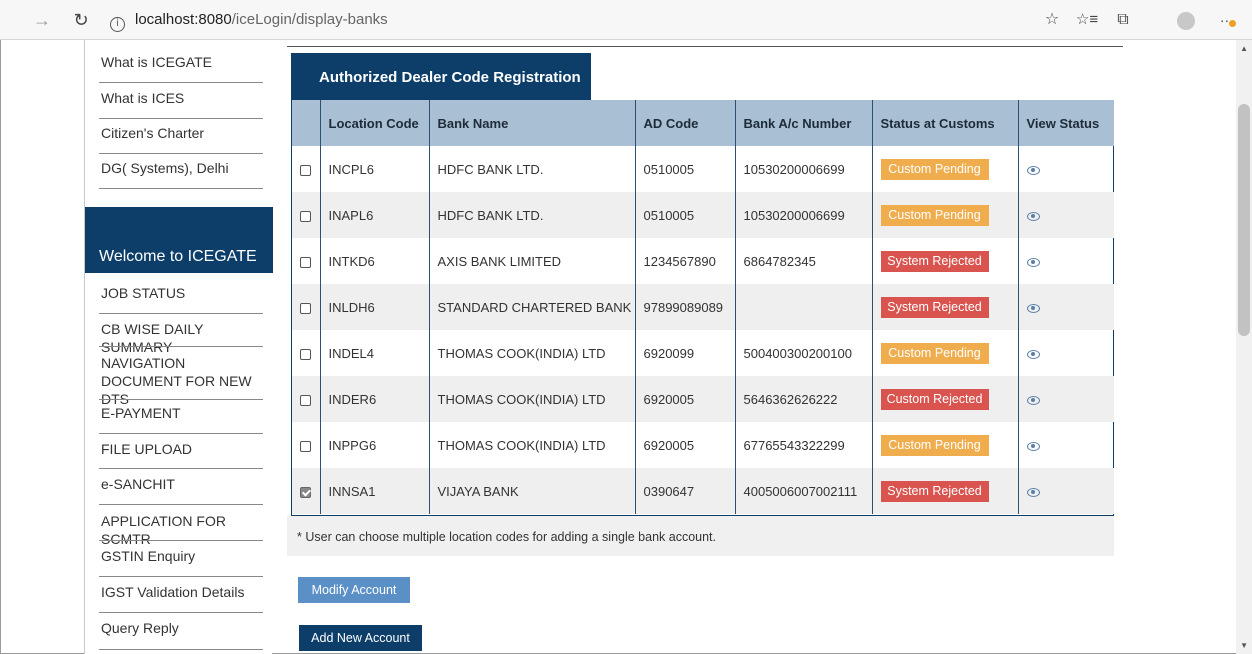 This screenshot has width=1252, height=654. I want to click on column-header: Bank Name, so click(532, 123).